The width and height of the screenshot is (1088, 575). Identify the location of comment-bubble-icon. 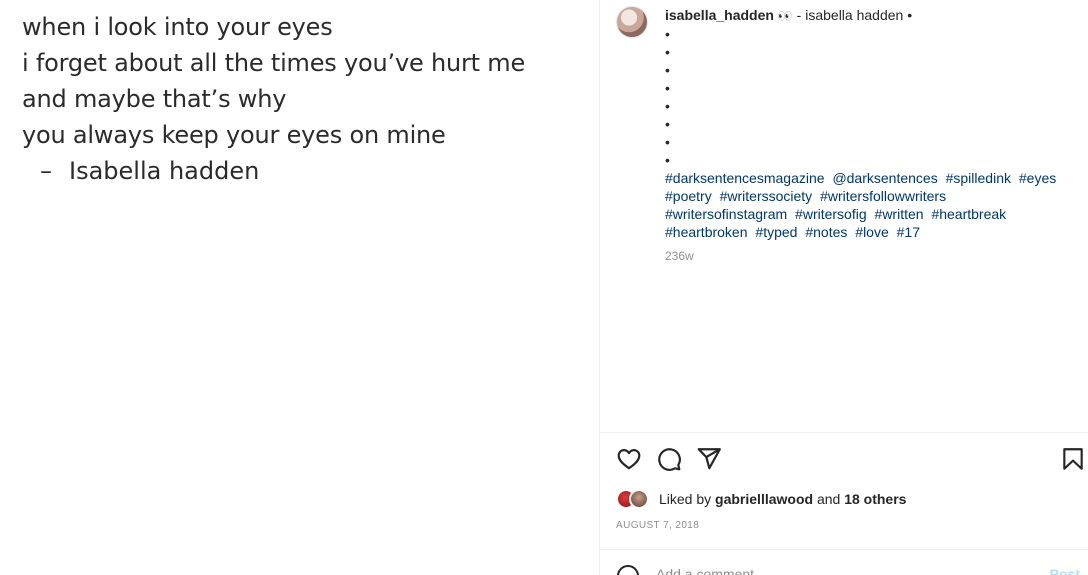
(669, 459).